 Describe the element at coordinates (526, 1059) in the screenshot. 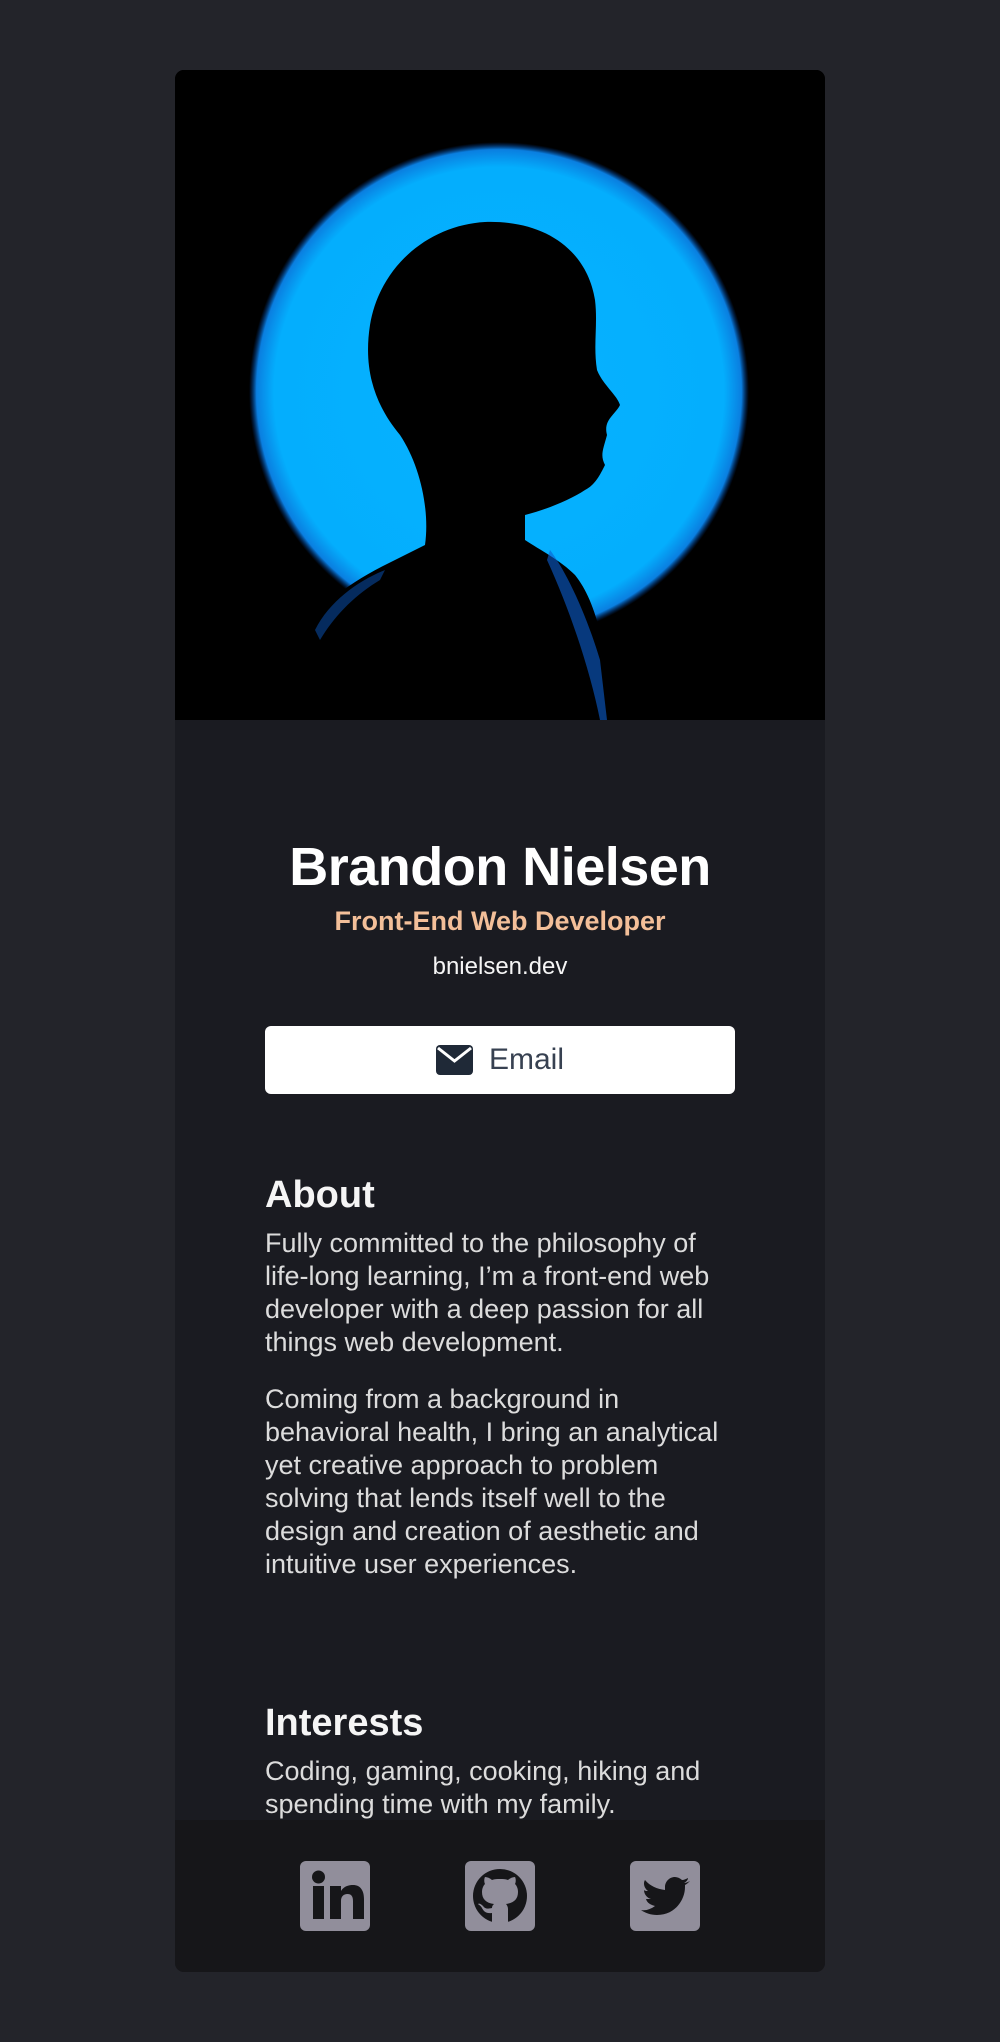

I see `email-button-label: Email` at that location.